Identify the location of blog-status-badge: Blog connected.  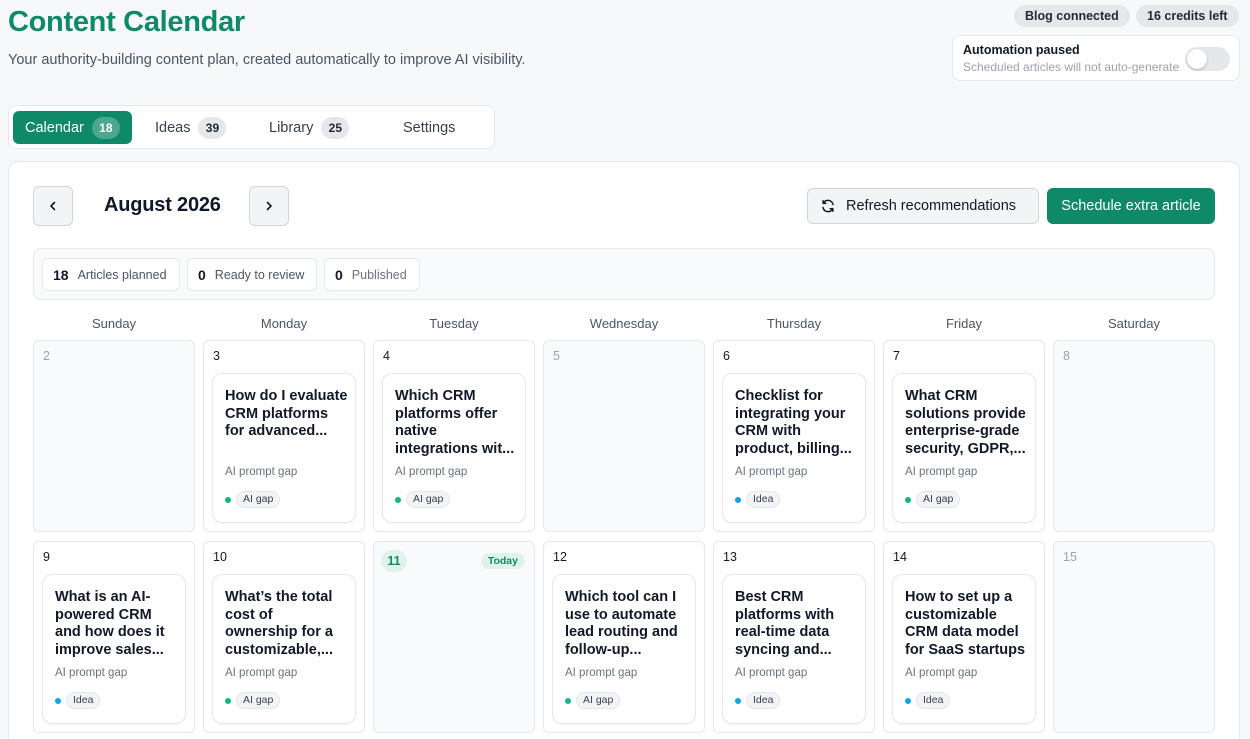
(1072, 16).